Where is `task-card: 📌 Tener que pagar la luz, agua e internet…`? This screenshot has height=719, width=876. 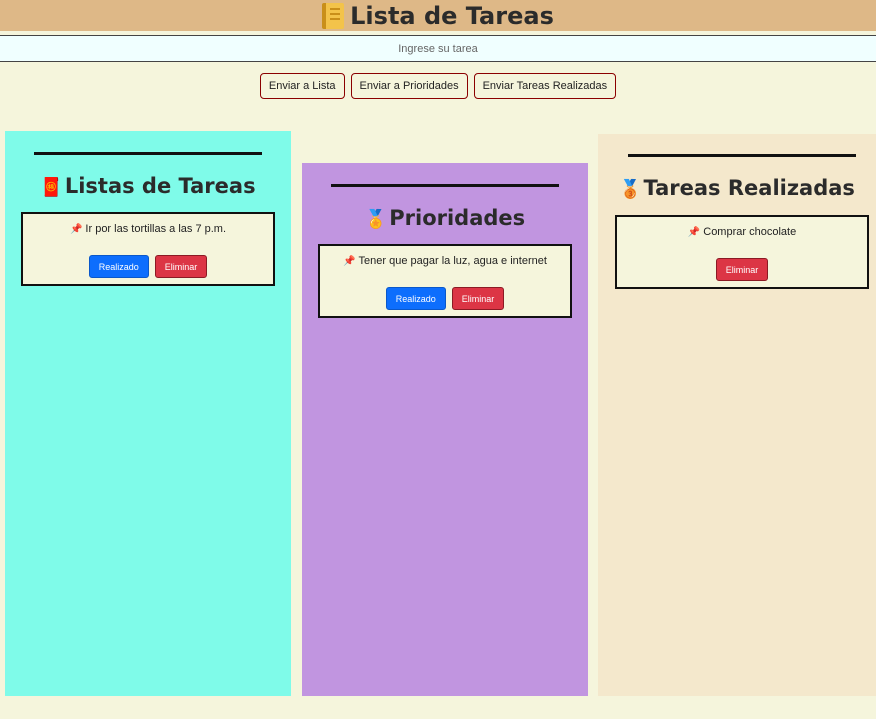
task-card: 📌 Tener que pagar la luz, agua e internet… is located at coordinates (445, 281).